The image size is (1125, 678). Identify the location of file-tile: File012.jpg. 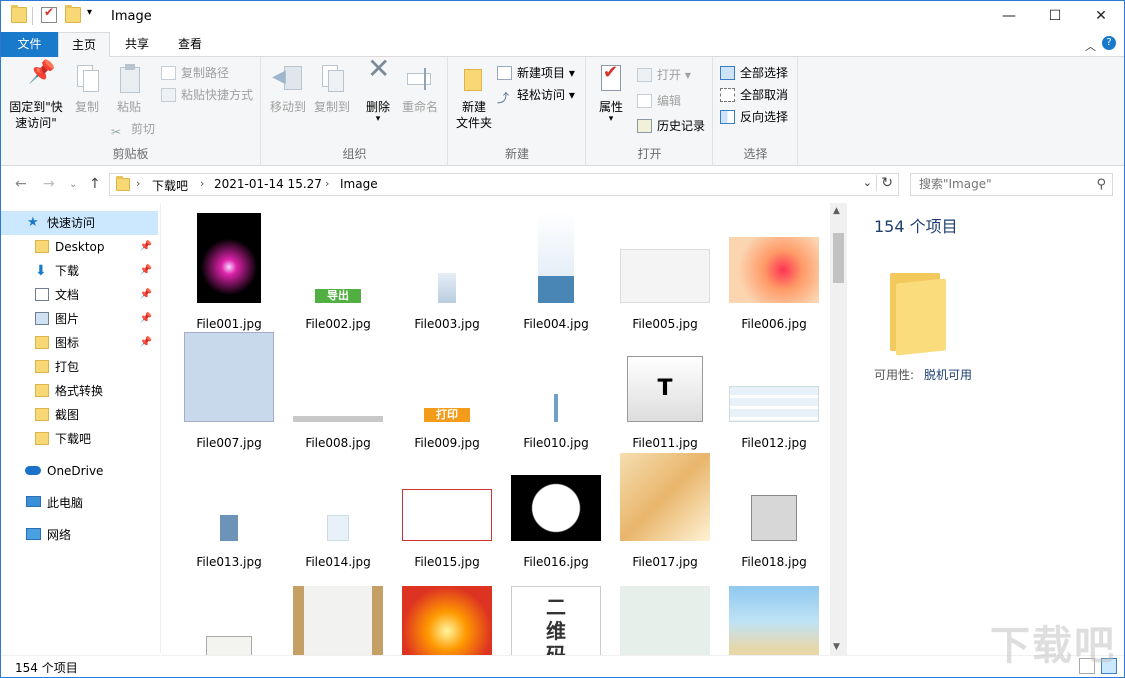
(774, 391).